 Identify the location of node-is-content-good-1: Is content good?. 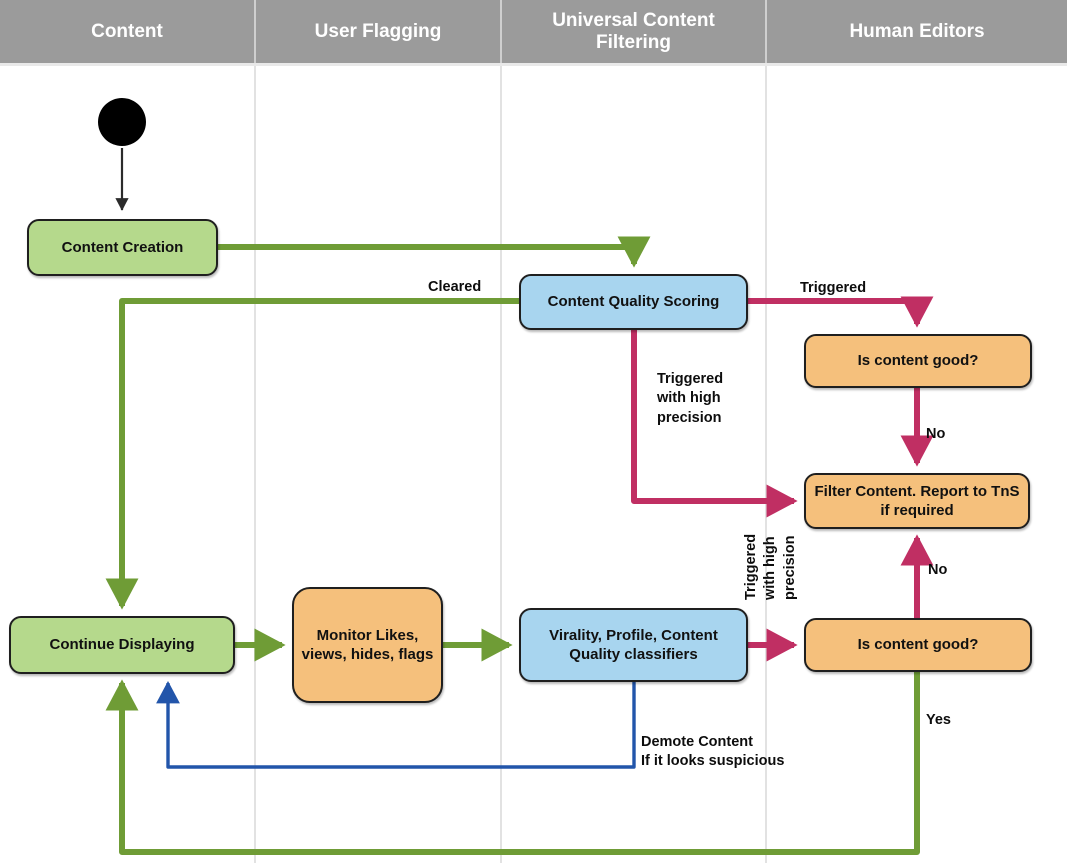
(918, 361).